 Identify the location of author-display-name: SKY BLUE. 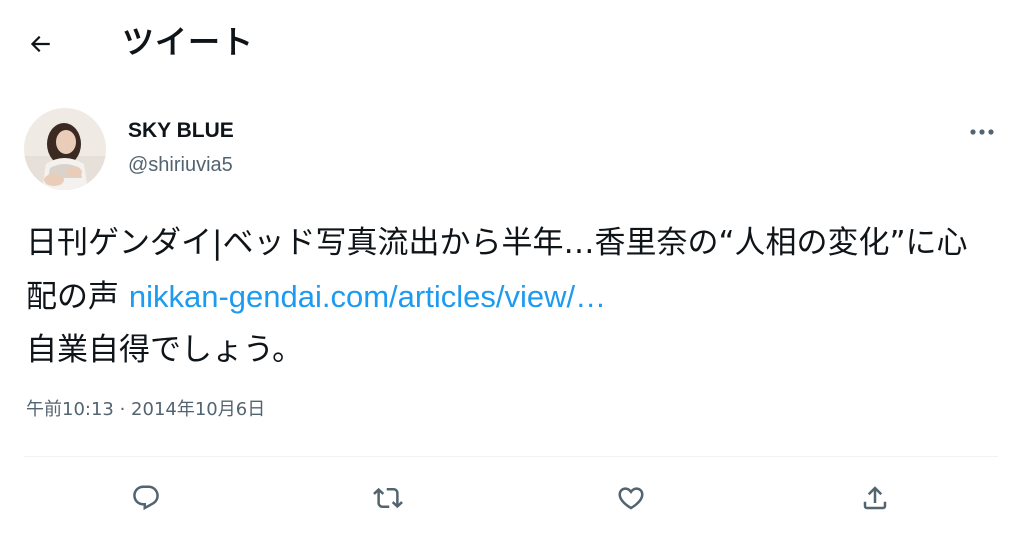
(181, 131).